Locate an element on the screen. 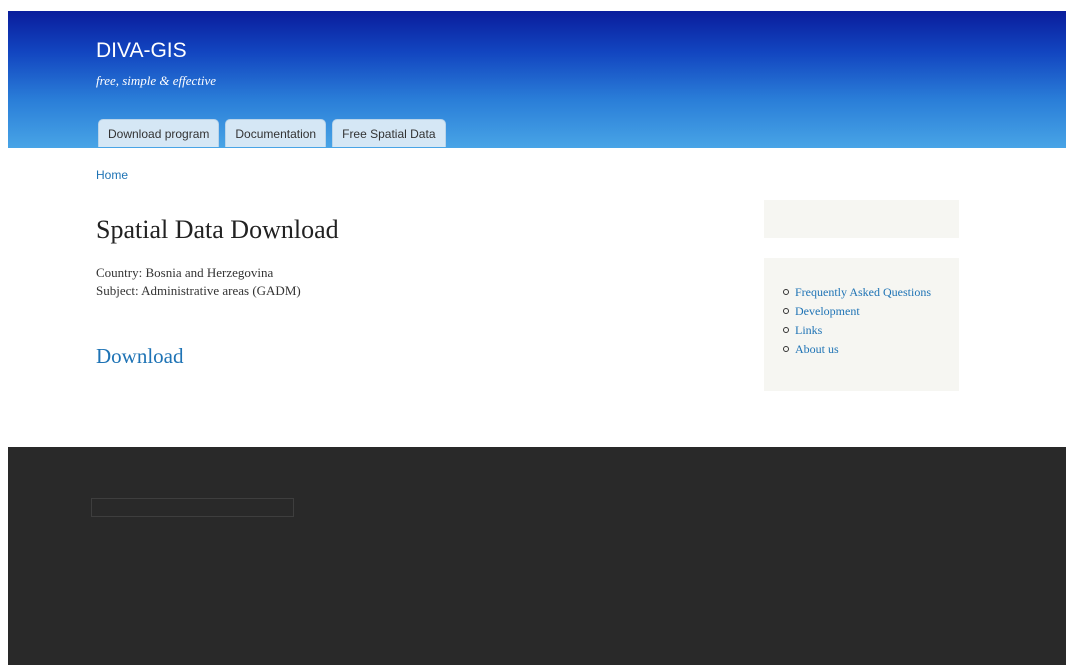 This screenshot has height=665, width=1066. sidebar-block-empty is located at coordinates (861, 219).